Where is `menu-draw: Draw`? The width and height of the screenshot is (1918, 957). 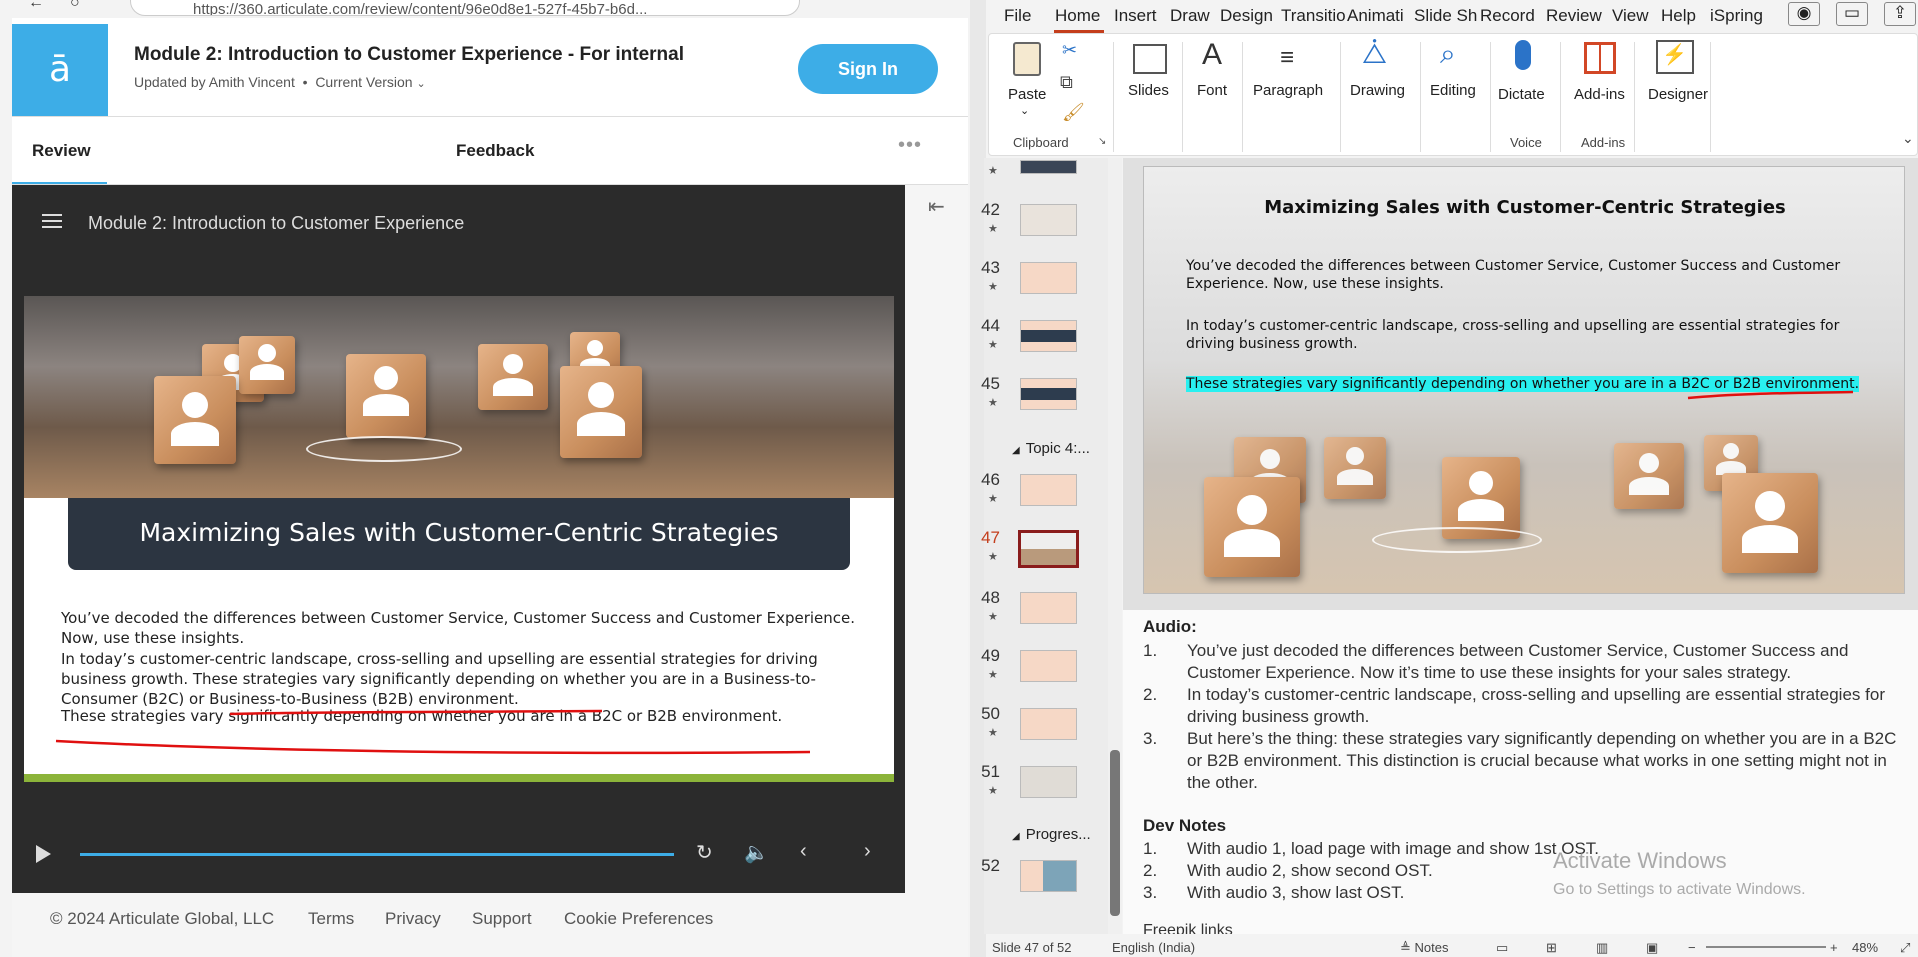
menu-draw: Draw is located at coordinates (1190, 16).